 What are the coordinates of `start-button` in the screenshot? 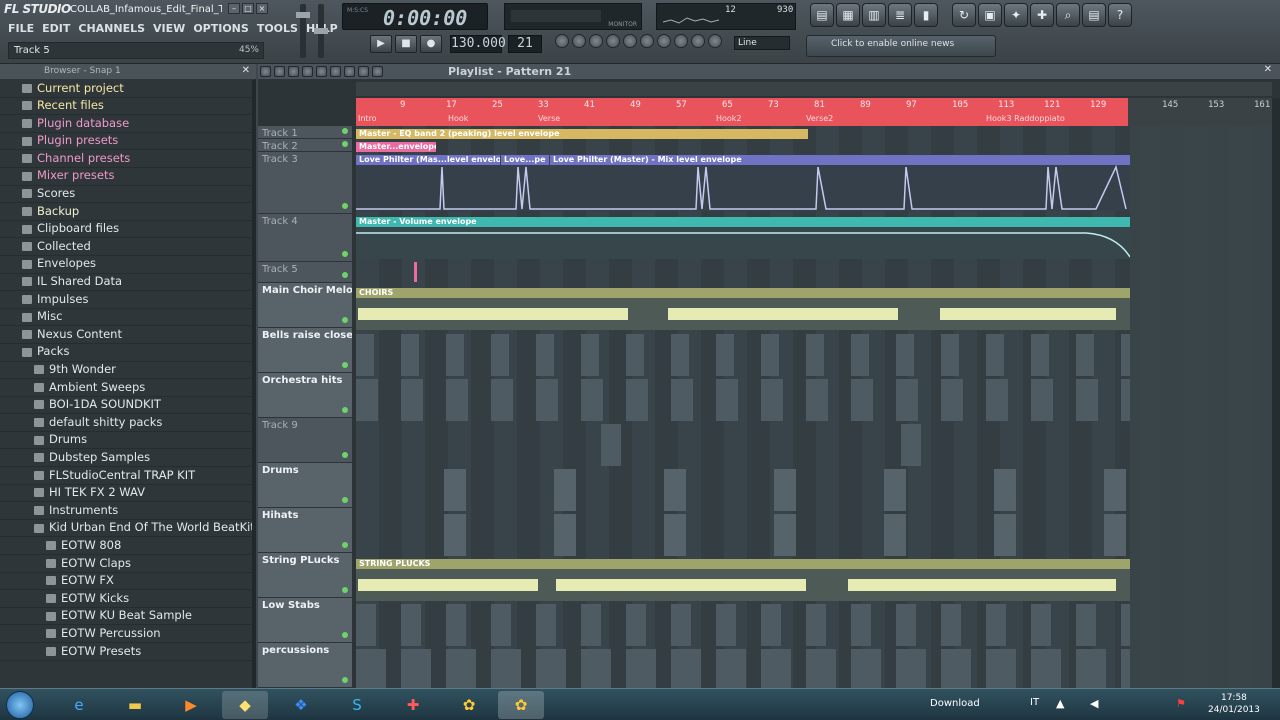 It's located at (20, 705).